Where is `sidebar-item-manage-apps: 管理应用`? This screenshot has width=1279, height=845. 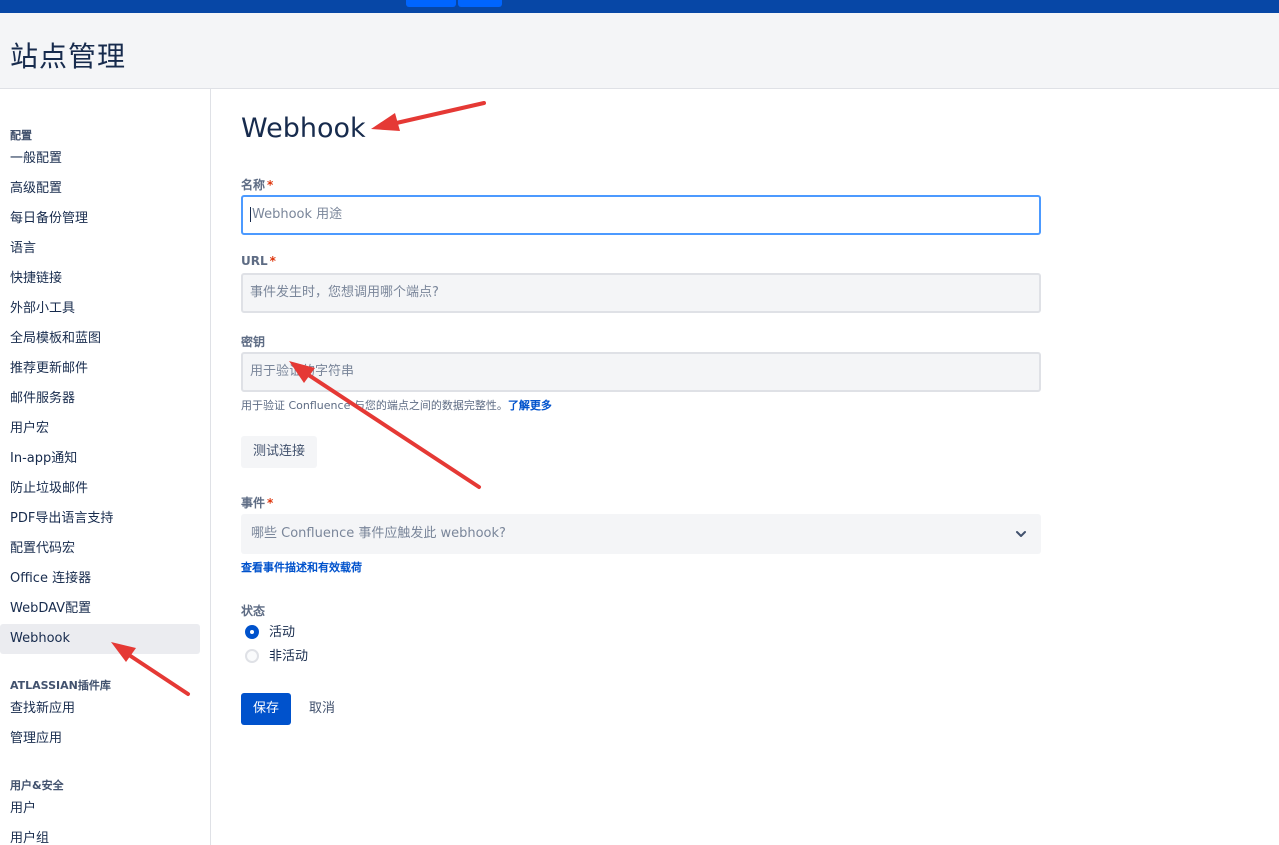
sidebar-item-manage-apps: 管理应用 is located at coordinates (100, 739).